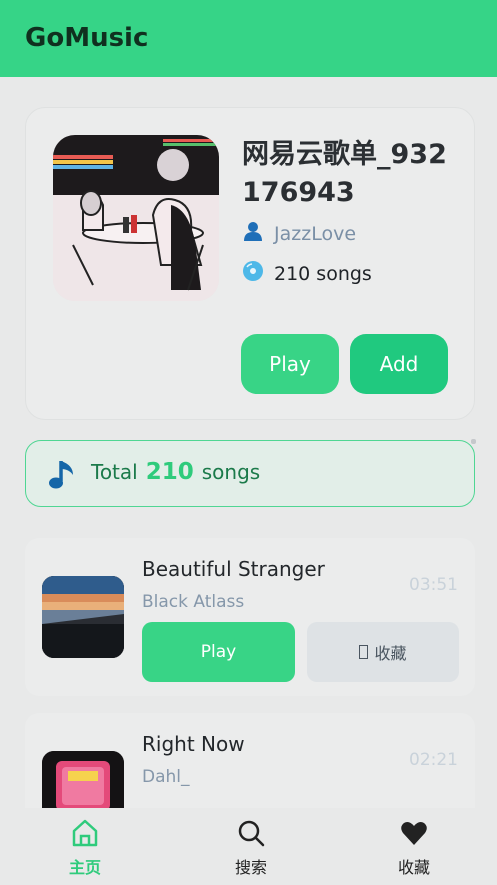  Describe the element at coordinates (364, 652) in the screenshot. I see `missing-glyph-icon` at that location.